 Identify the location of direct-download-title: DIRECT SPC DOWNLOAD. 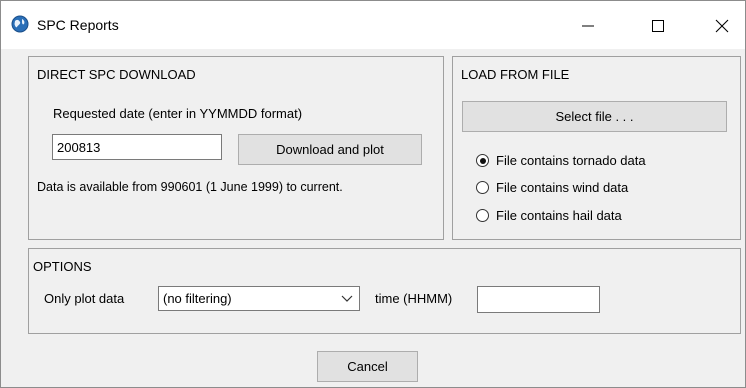
(116, 74).